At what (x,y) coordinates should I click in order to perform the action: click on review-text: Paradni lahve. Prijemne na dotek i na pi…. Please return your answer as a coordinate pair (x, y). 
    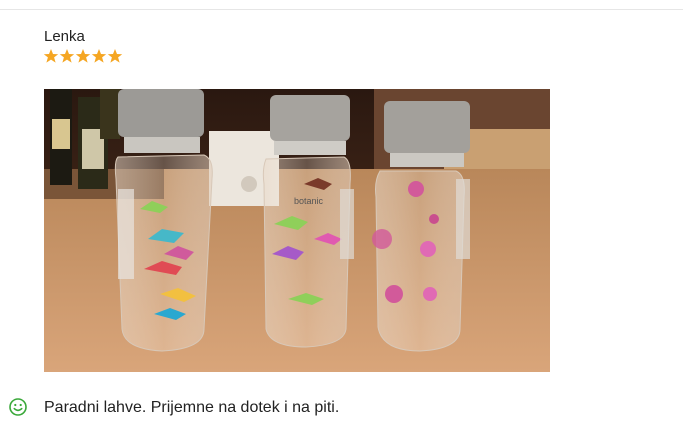
    Looking at the image, I should click on (192, 407).